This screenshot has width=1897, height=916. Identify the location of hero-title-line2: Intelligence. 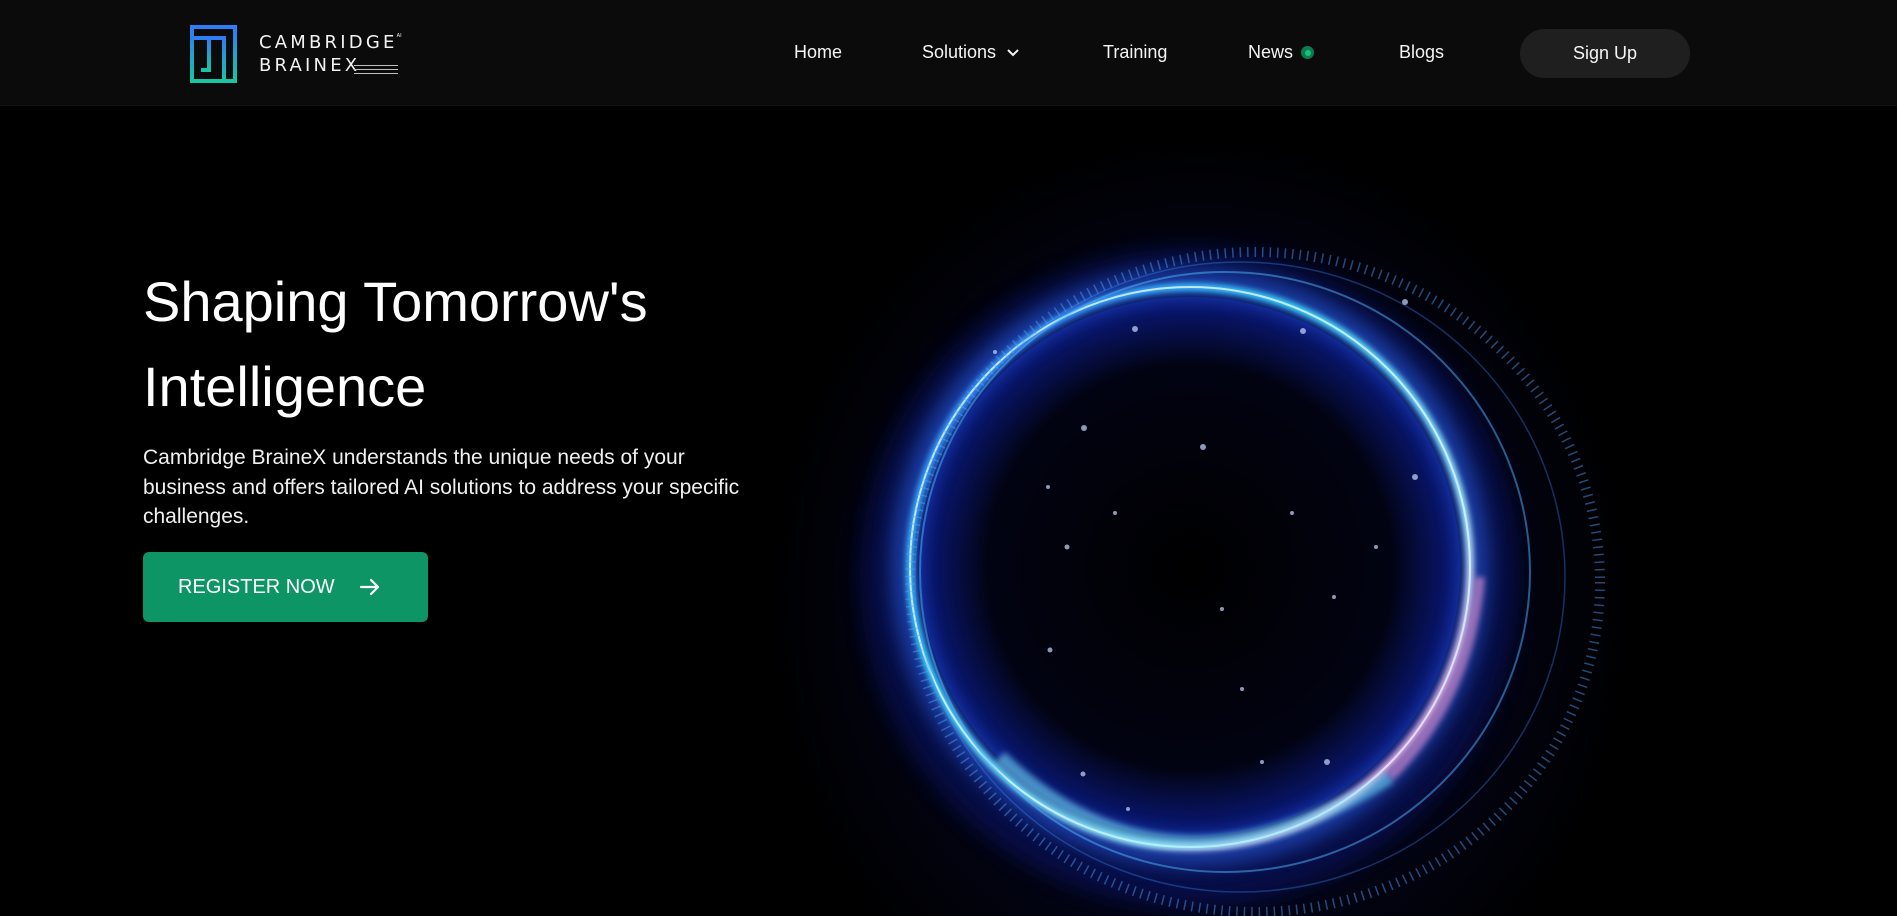
(285, 386).